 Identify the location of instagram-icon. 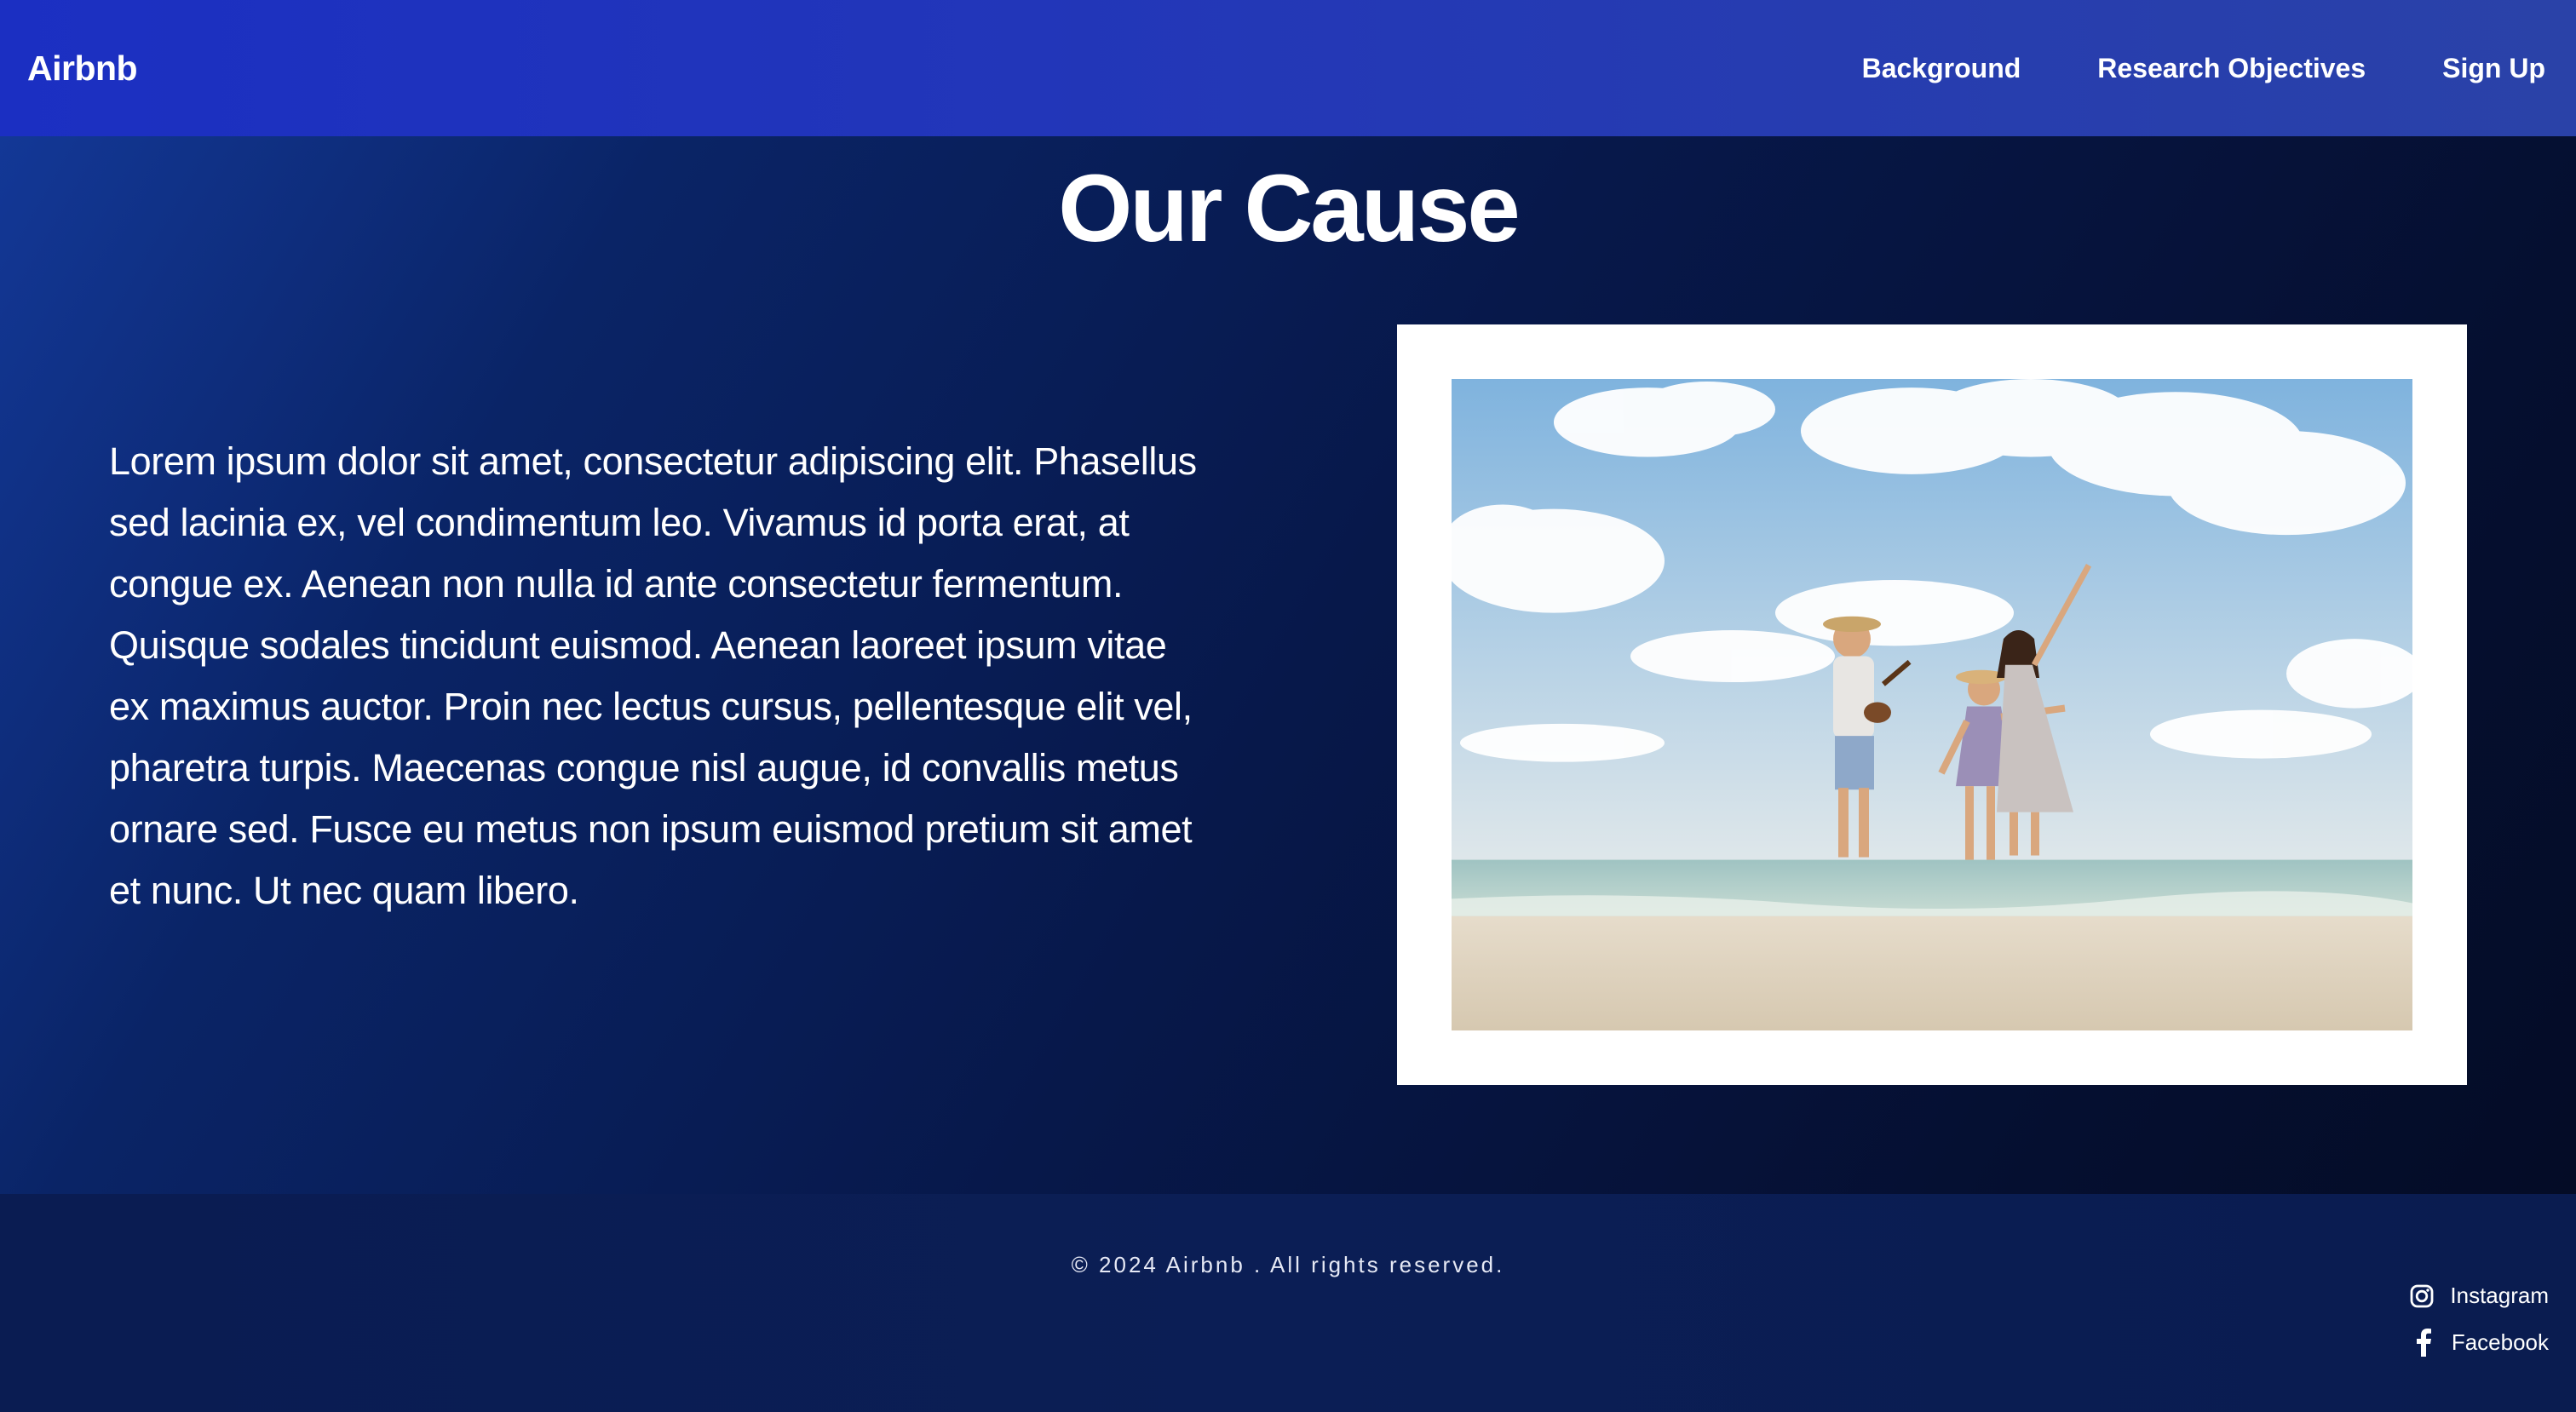
(2422, 1295).